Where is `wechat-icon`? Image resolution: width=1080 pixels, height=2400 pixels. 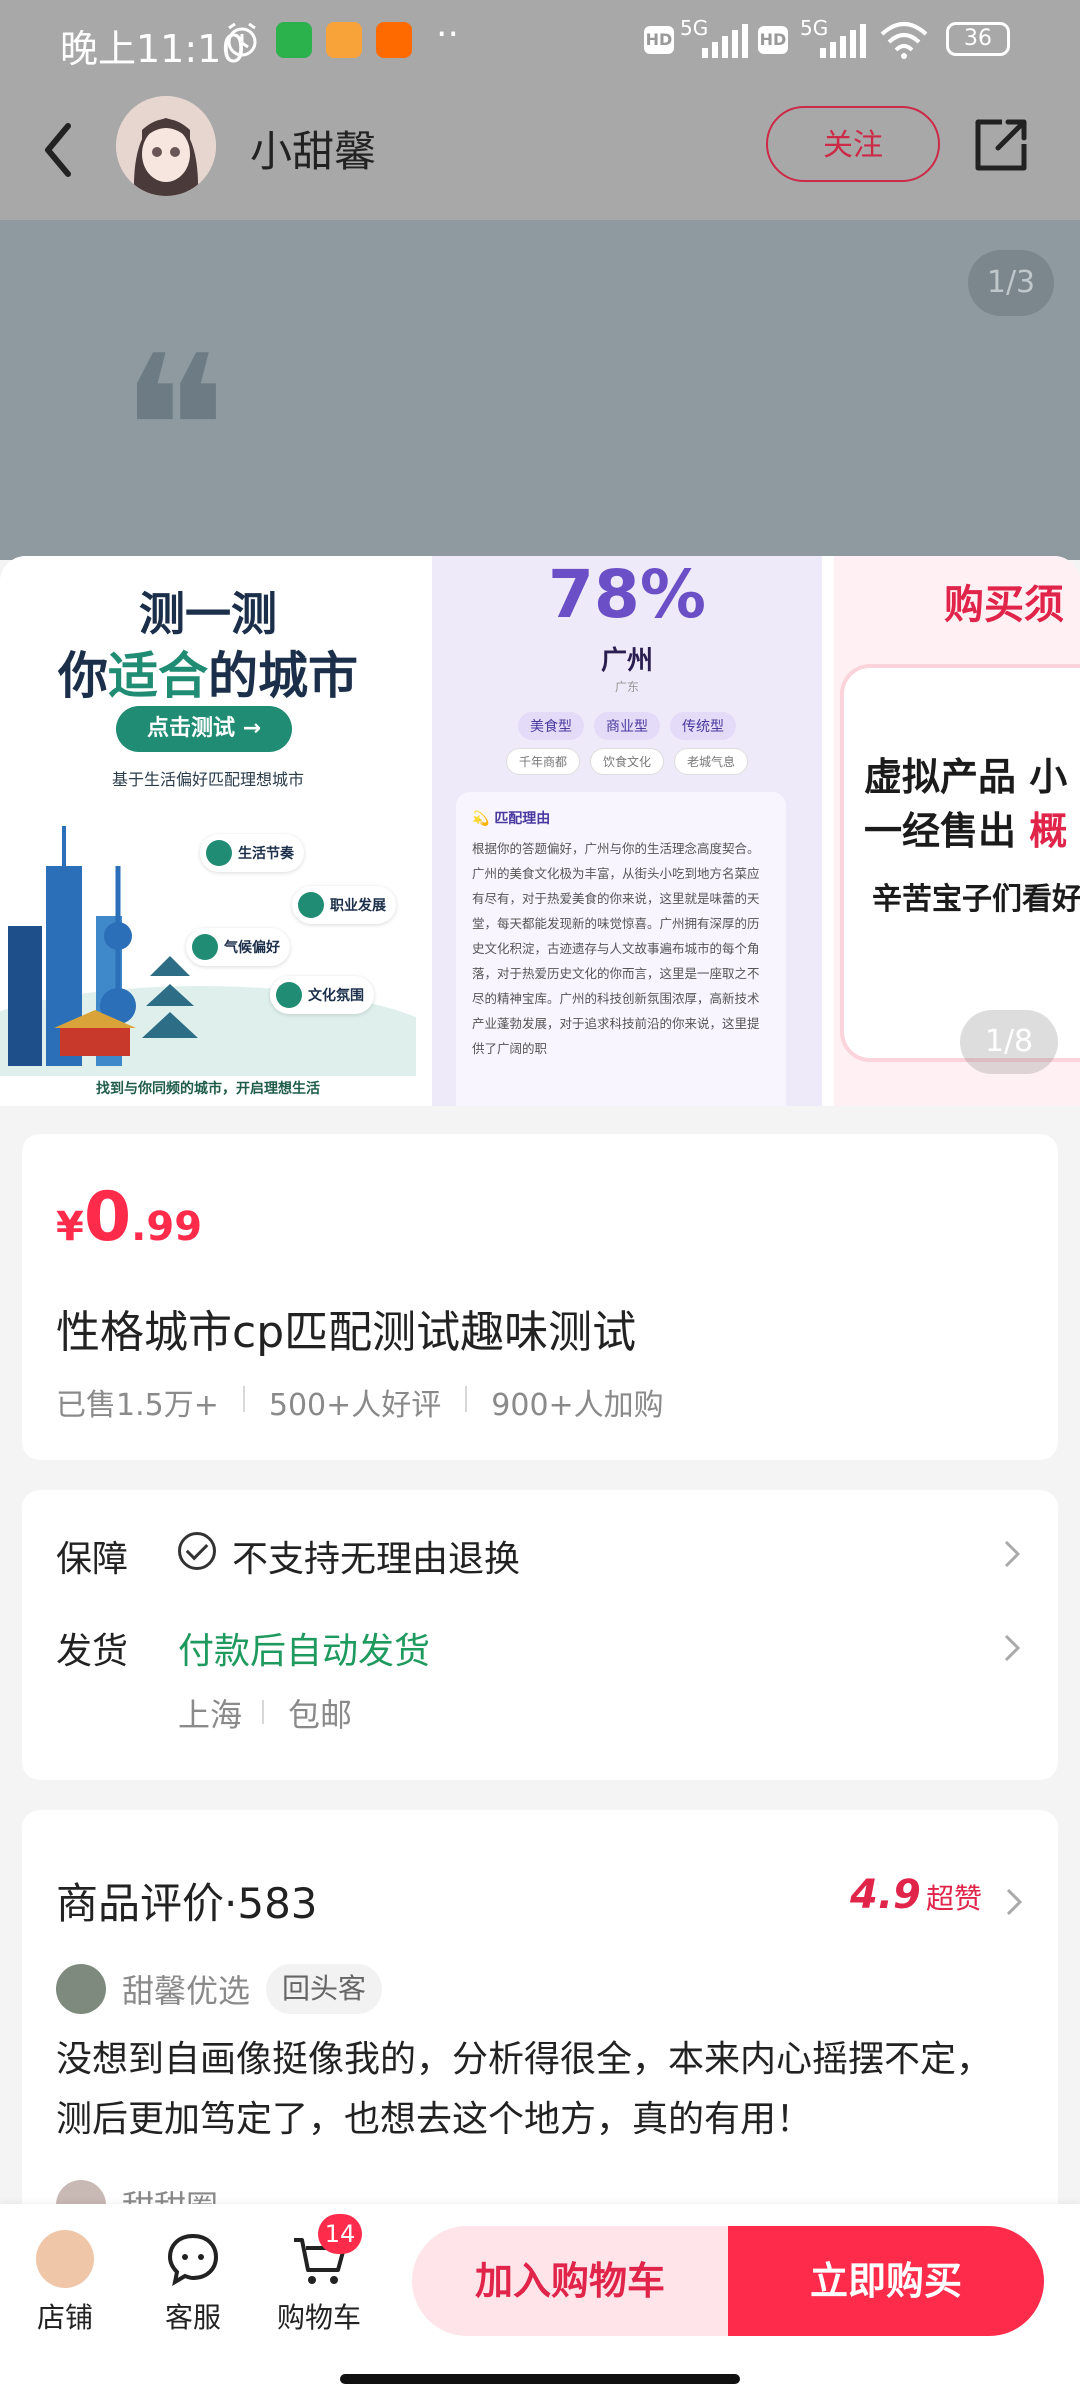 wechat-icon is located at coordinates (294, 40).